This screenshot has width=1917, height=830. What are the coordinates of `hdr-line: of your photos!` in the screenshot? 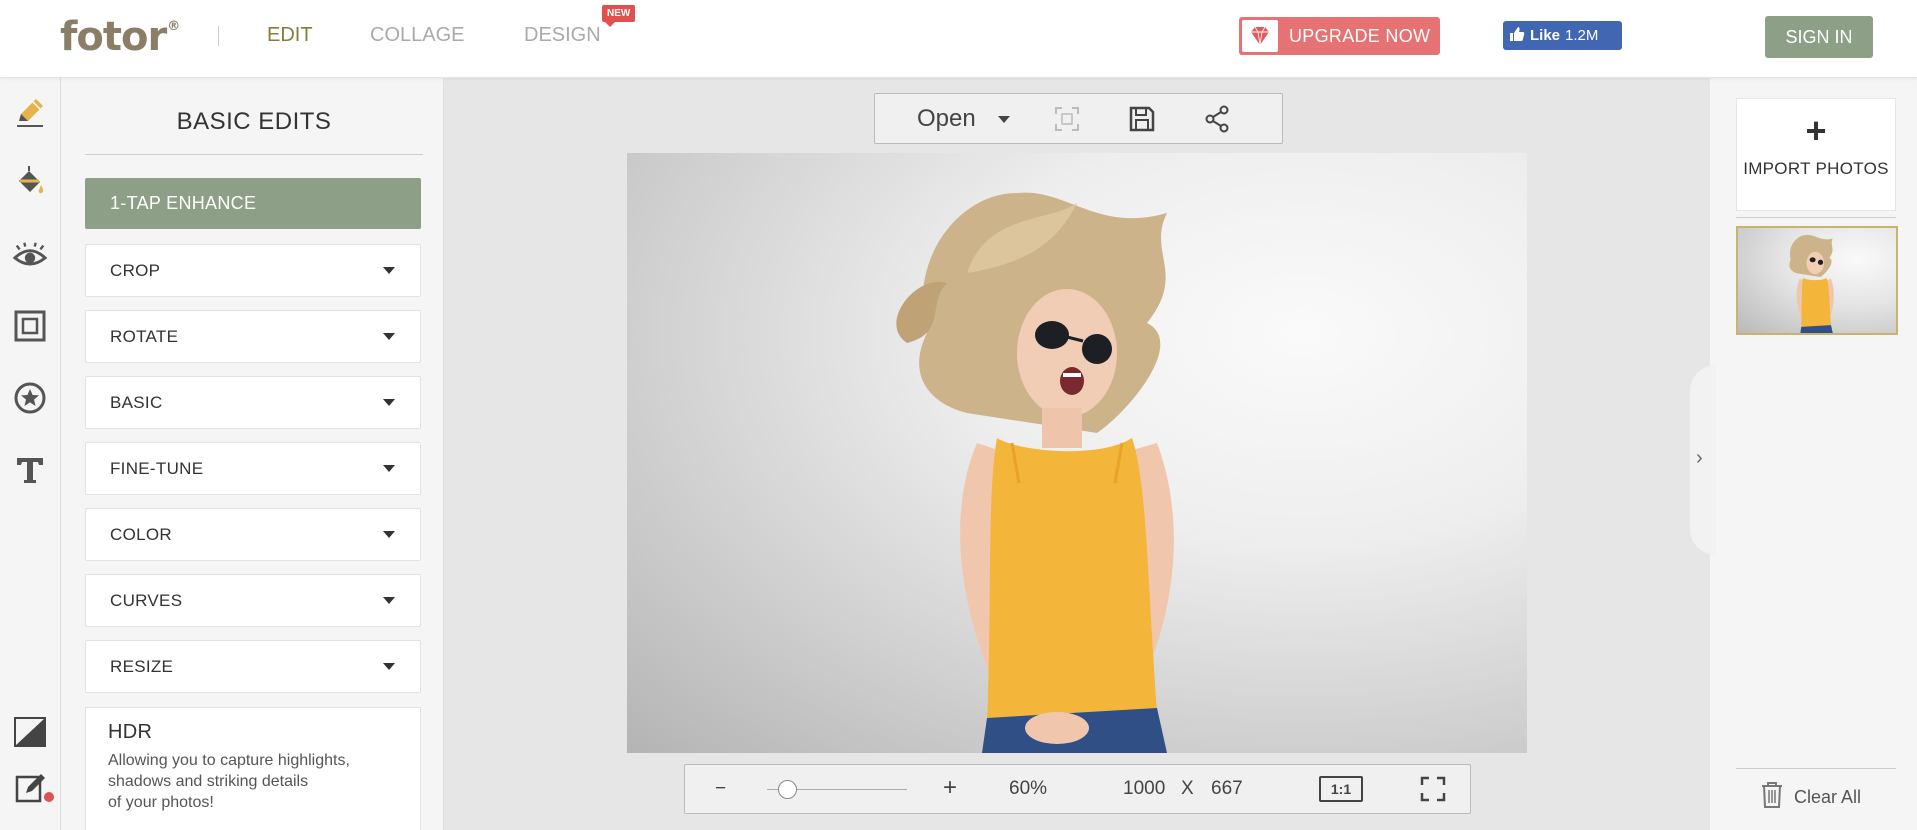 It's located at (161, 802).